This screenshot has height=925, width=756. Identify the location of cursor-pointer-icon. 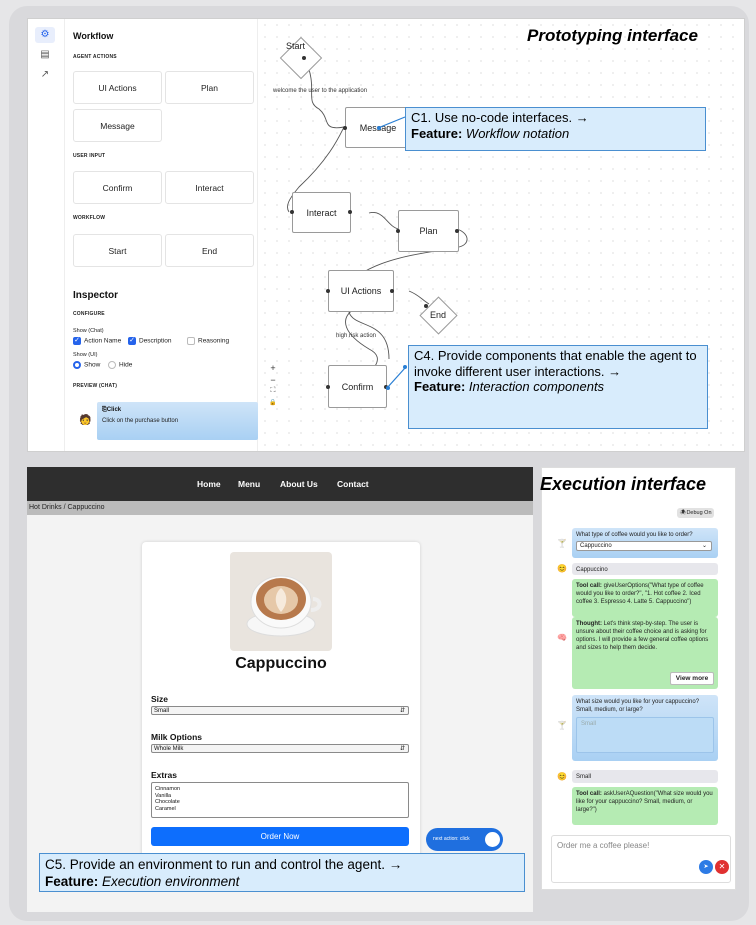
(492, 839).